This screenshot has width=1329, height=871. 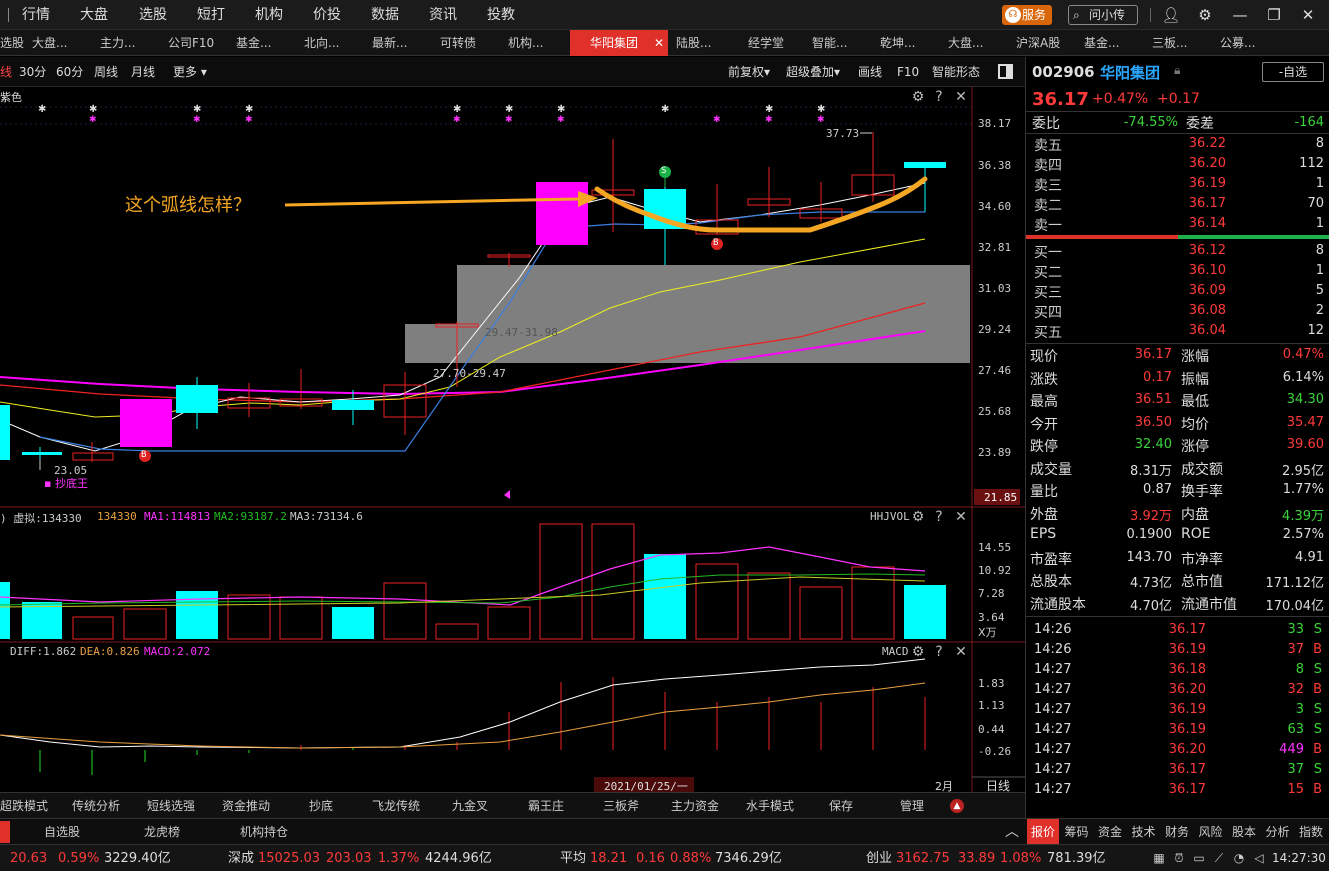 What do you see at coordinates (443, 15) in the screenshot?
I see `menu-item-news: 资讯` at bounding box center [443, 15].